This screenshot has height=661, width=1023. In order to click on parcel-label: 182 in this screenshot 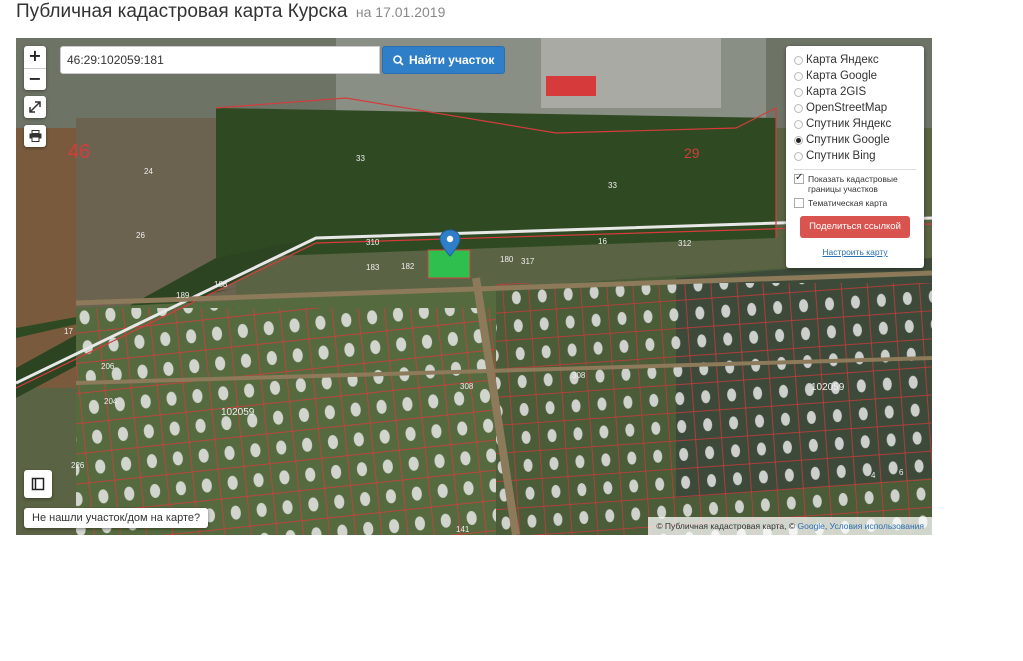, I will do `click(408, 266)`.